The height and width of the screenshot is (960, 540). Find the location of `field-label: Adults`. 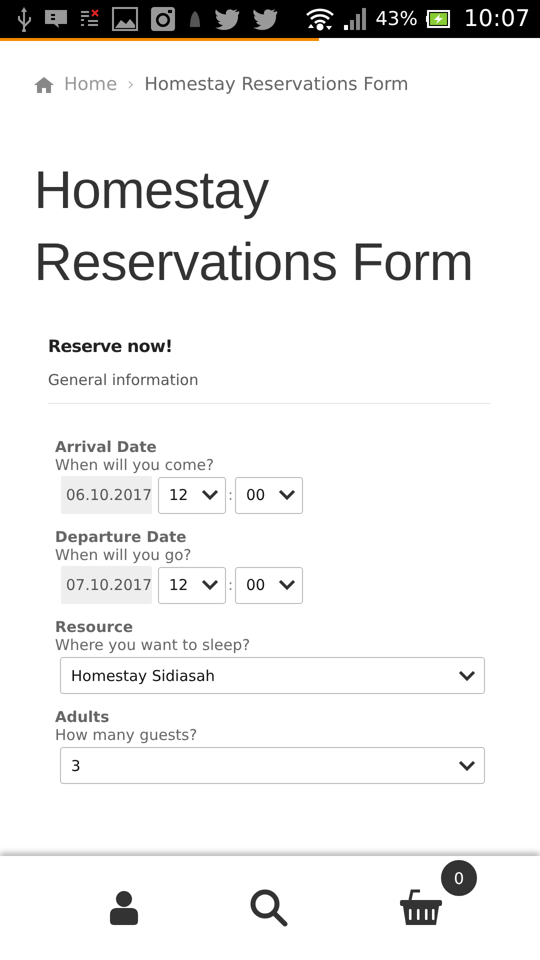

field-label: Adults is located at coordinates (82, 717).